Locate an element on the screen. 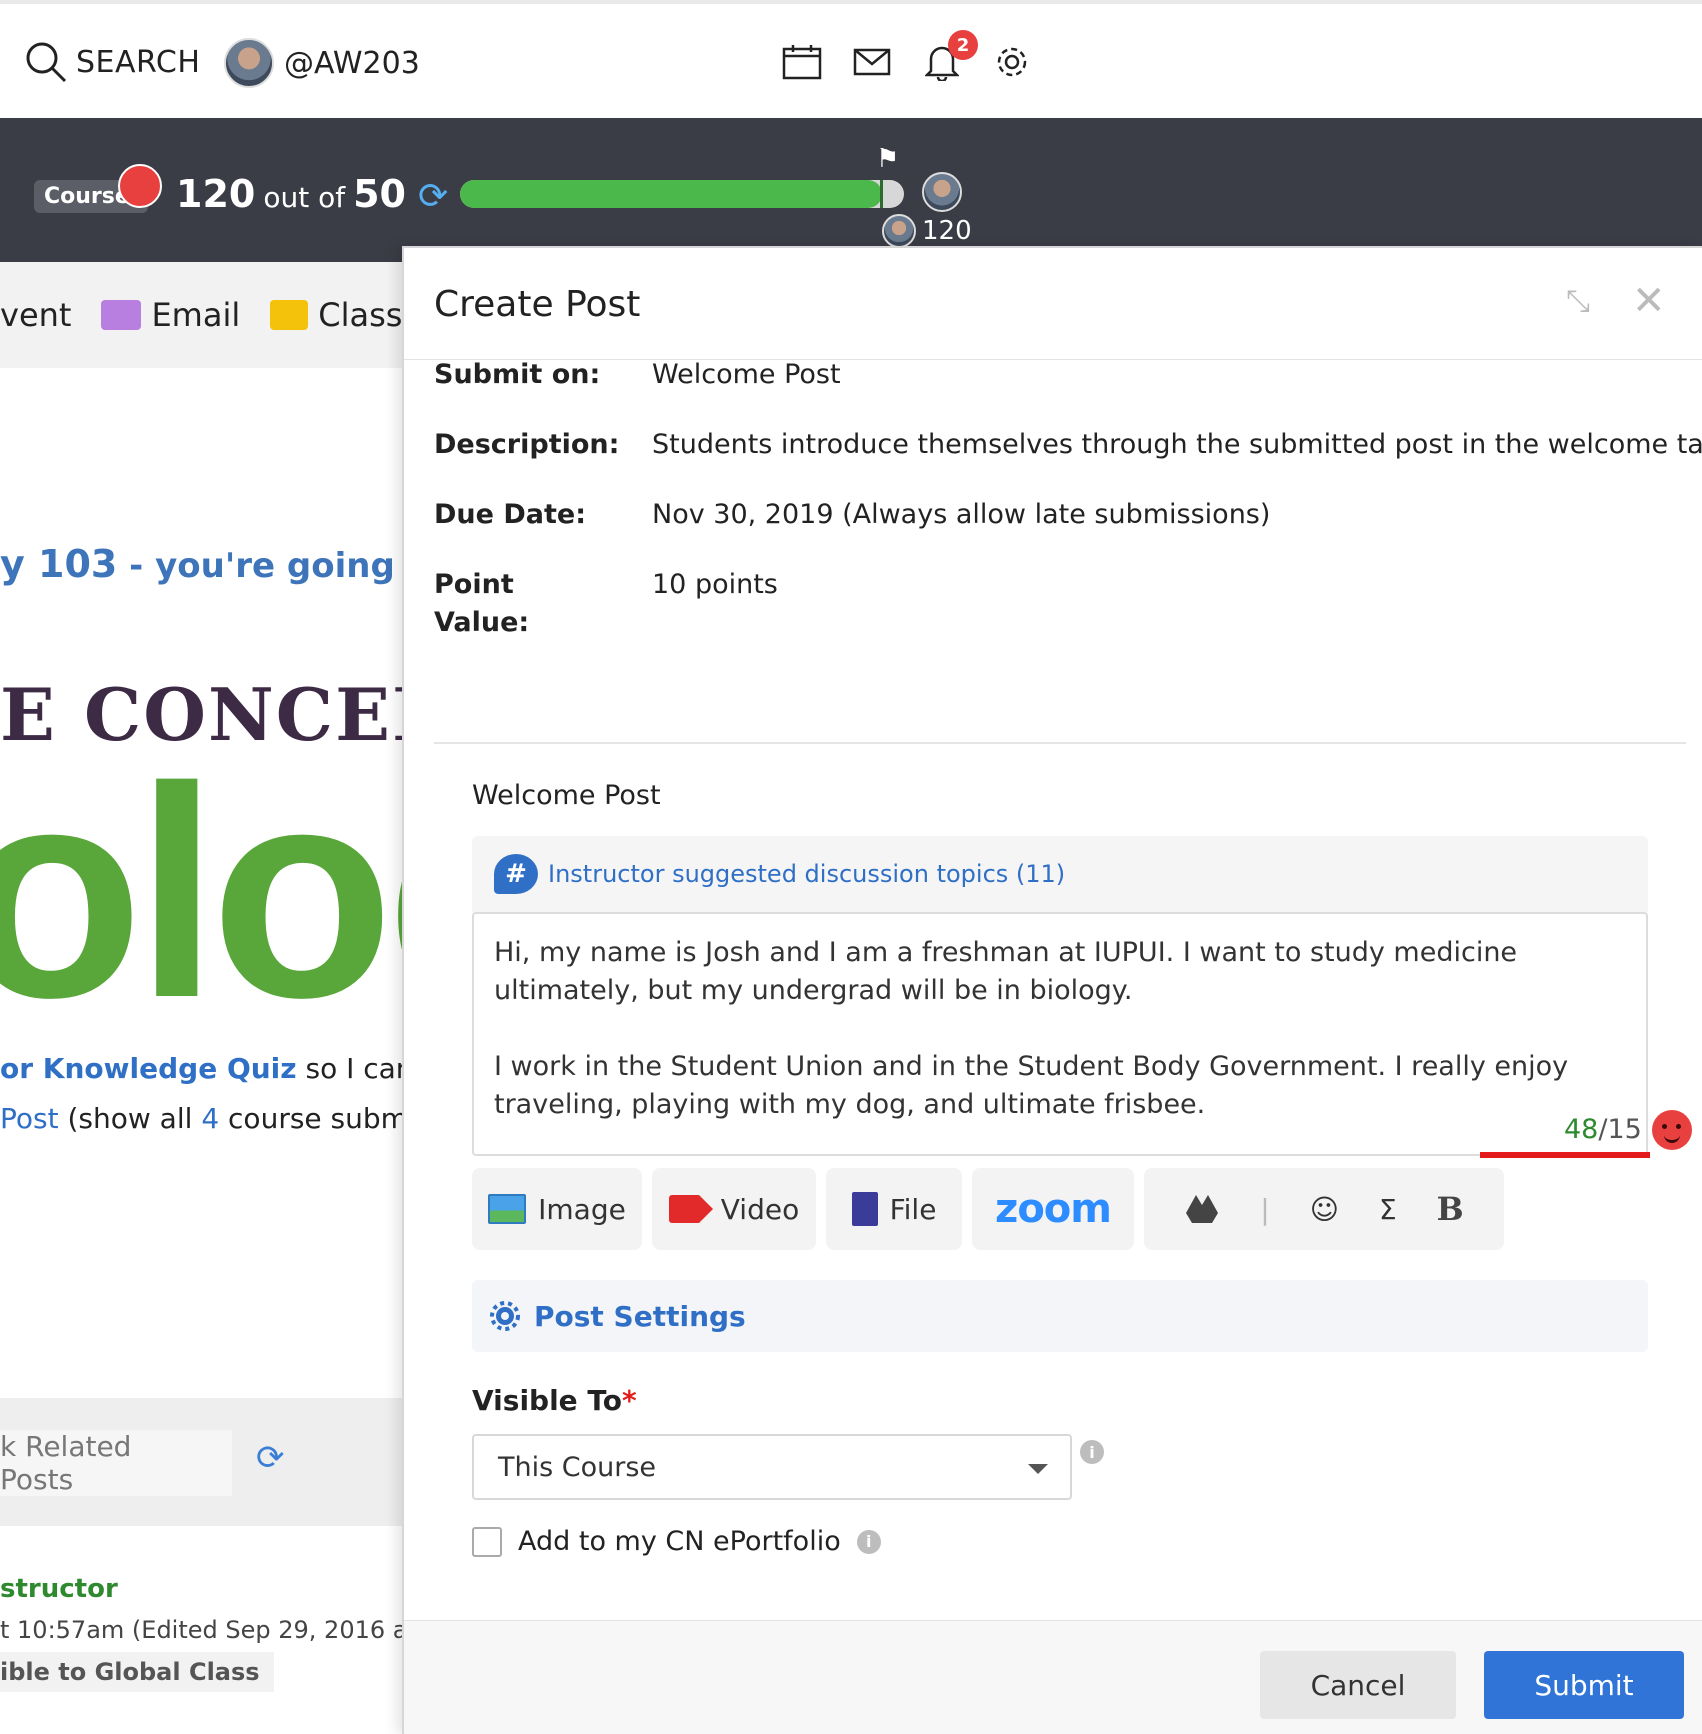 The image size is (1702, 1734). point-label-line1: Point is located at coordinates (474, 584).